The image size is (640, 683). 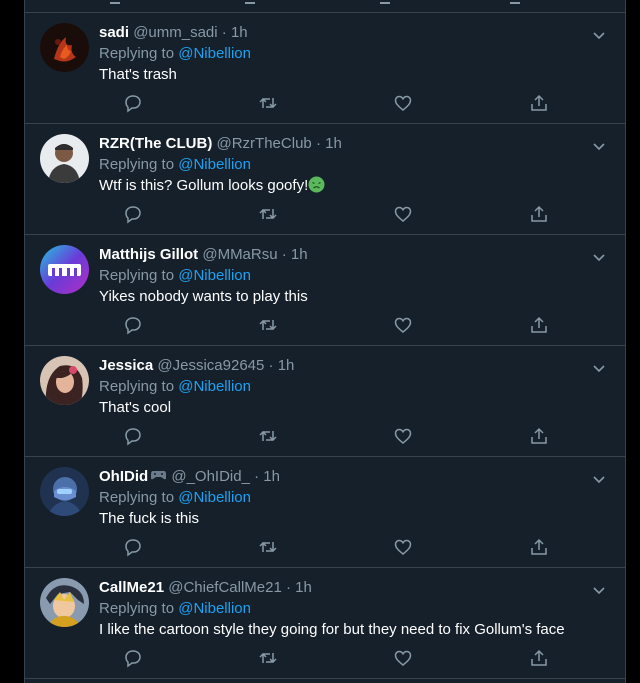 I want to click on user-handle: @RzrTheClub, so click(x=264, y=143).